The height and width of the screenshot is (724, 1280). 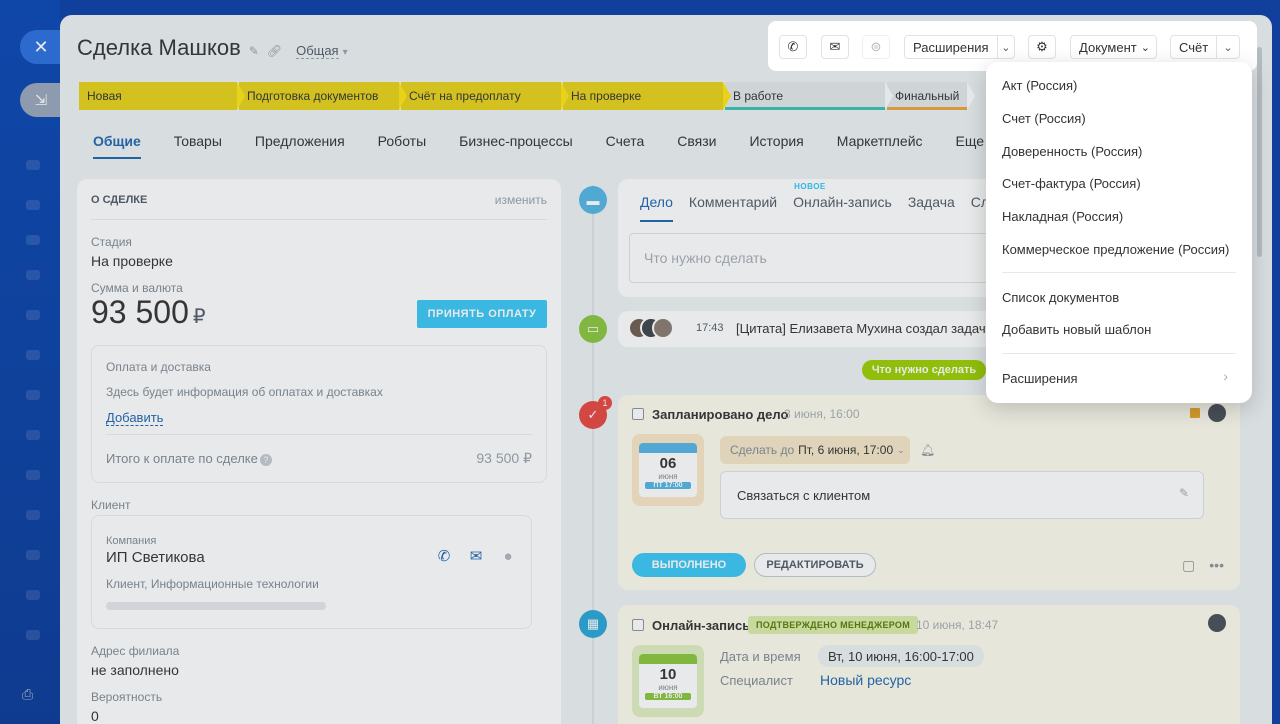 What do you see at coordinates (880, 146) in the screenshot?
I see `tab-9: Маркетплейс` at bounding box center [880, 146].